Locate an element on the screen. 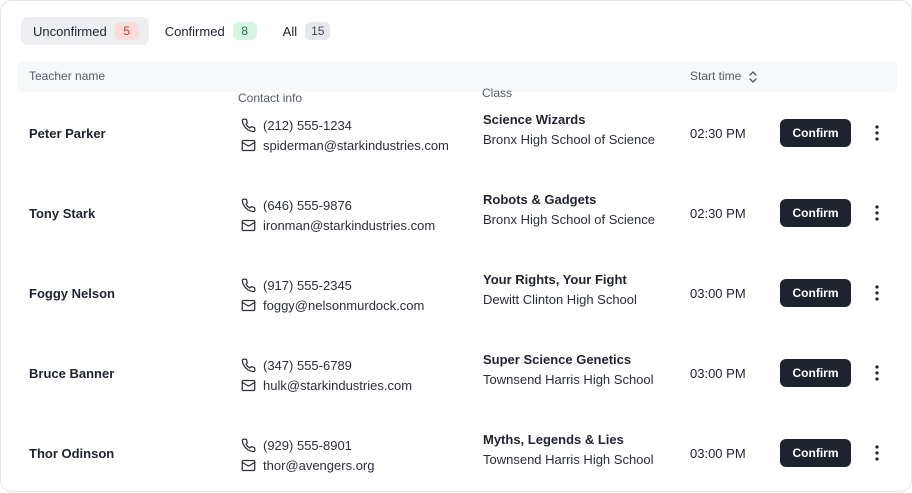  teacher-name: Foggy Nelson is located at coordinates (72, 293).